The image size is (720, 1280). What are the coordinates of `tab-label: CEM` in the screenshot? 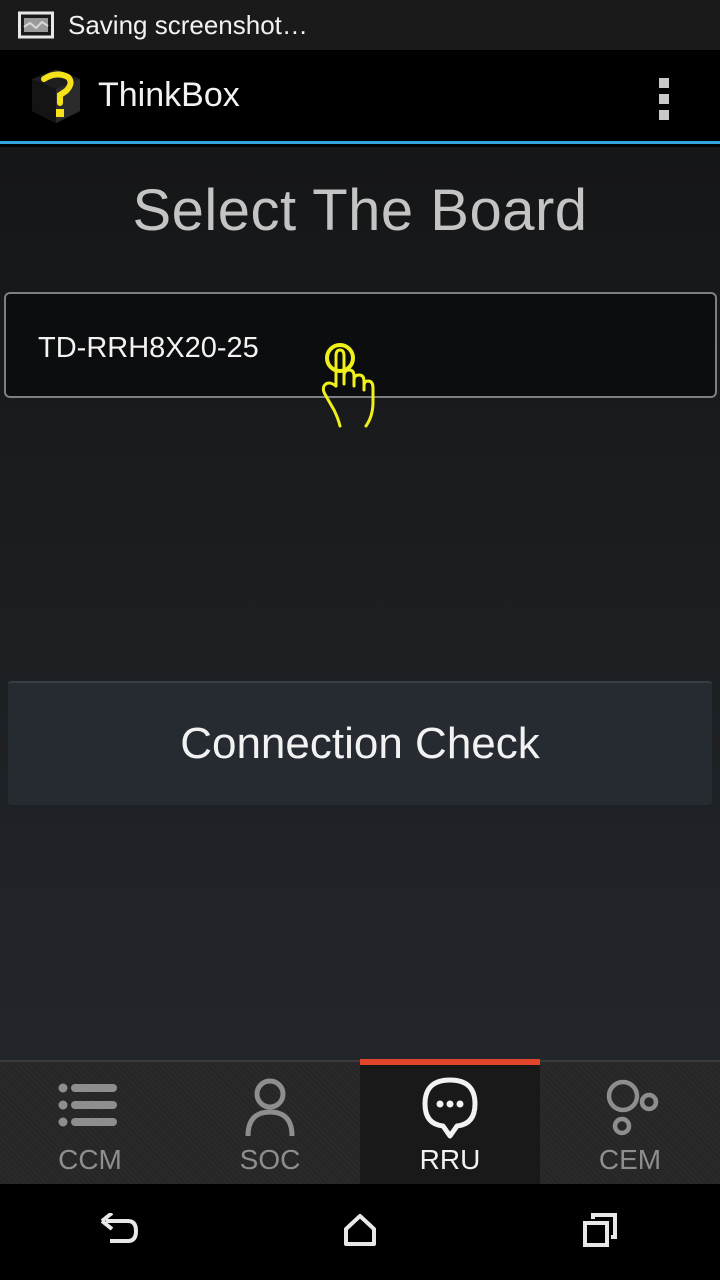 It's located at (630, 1159).